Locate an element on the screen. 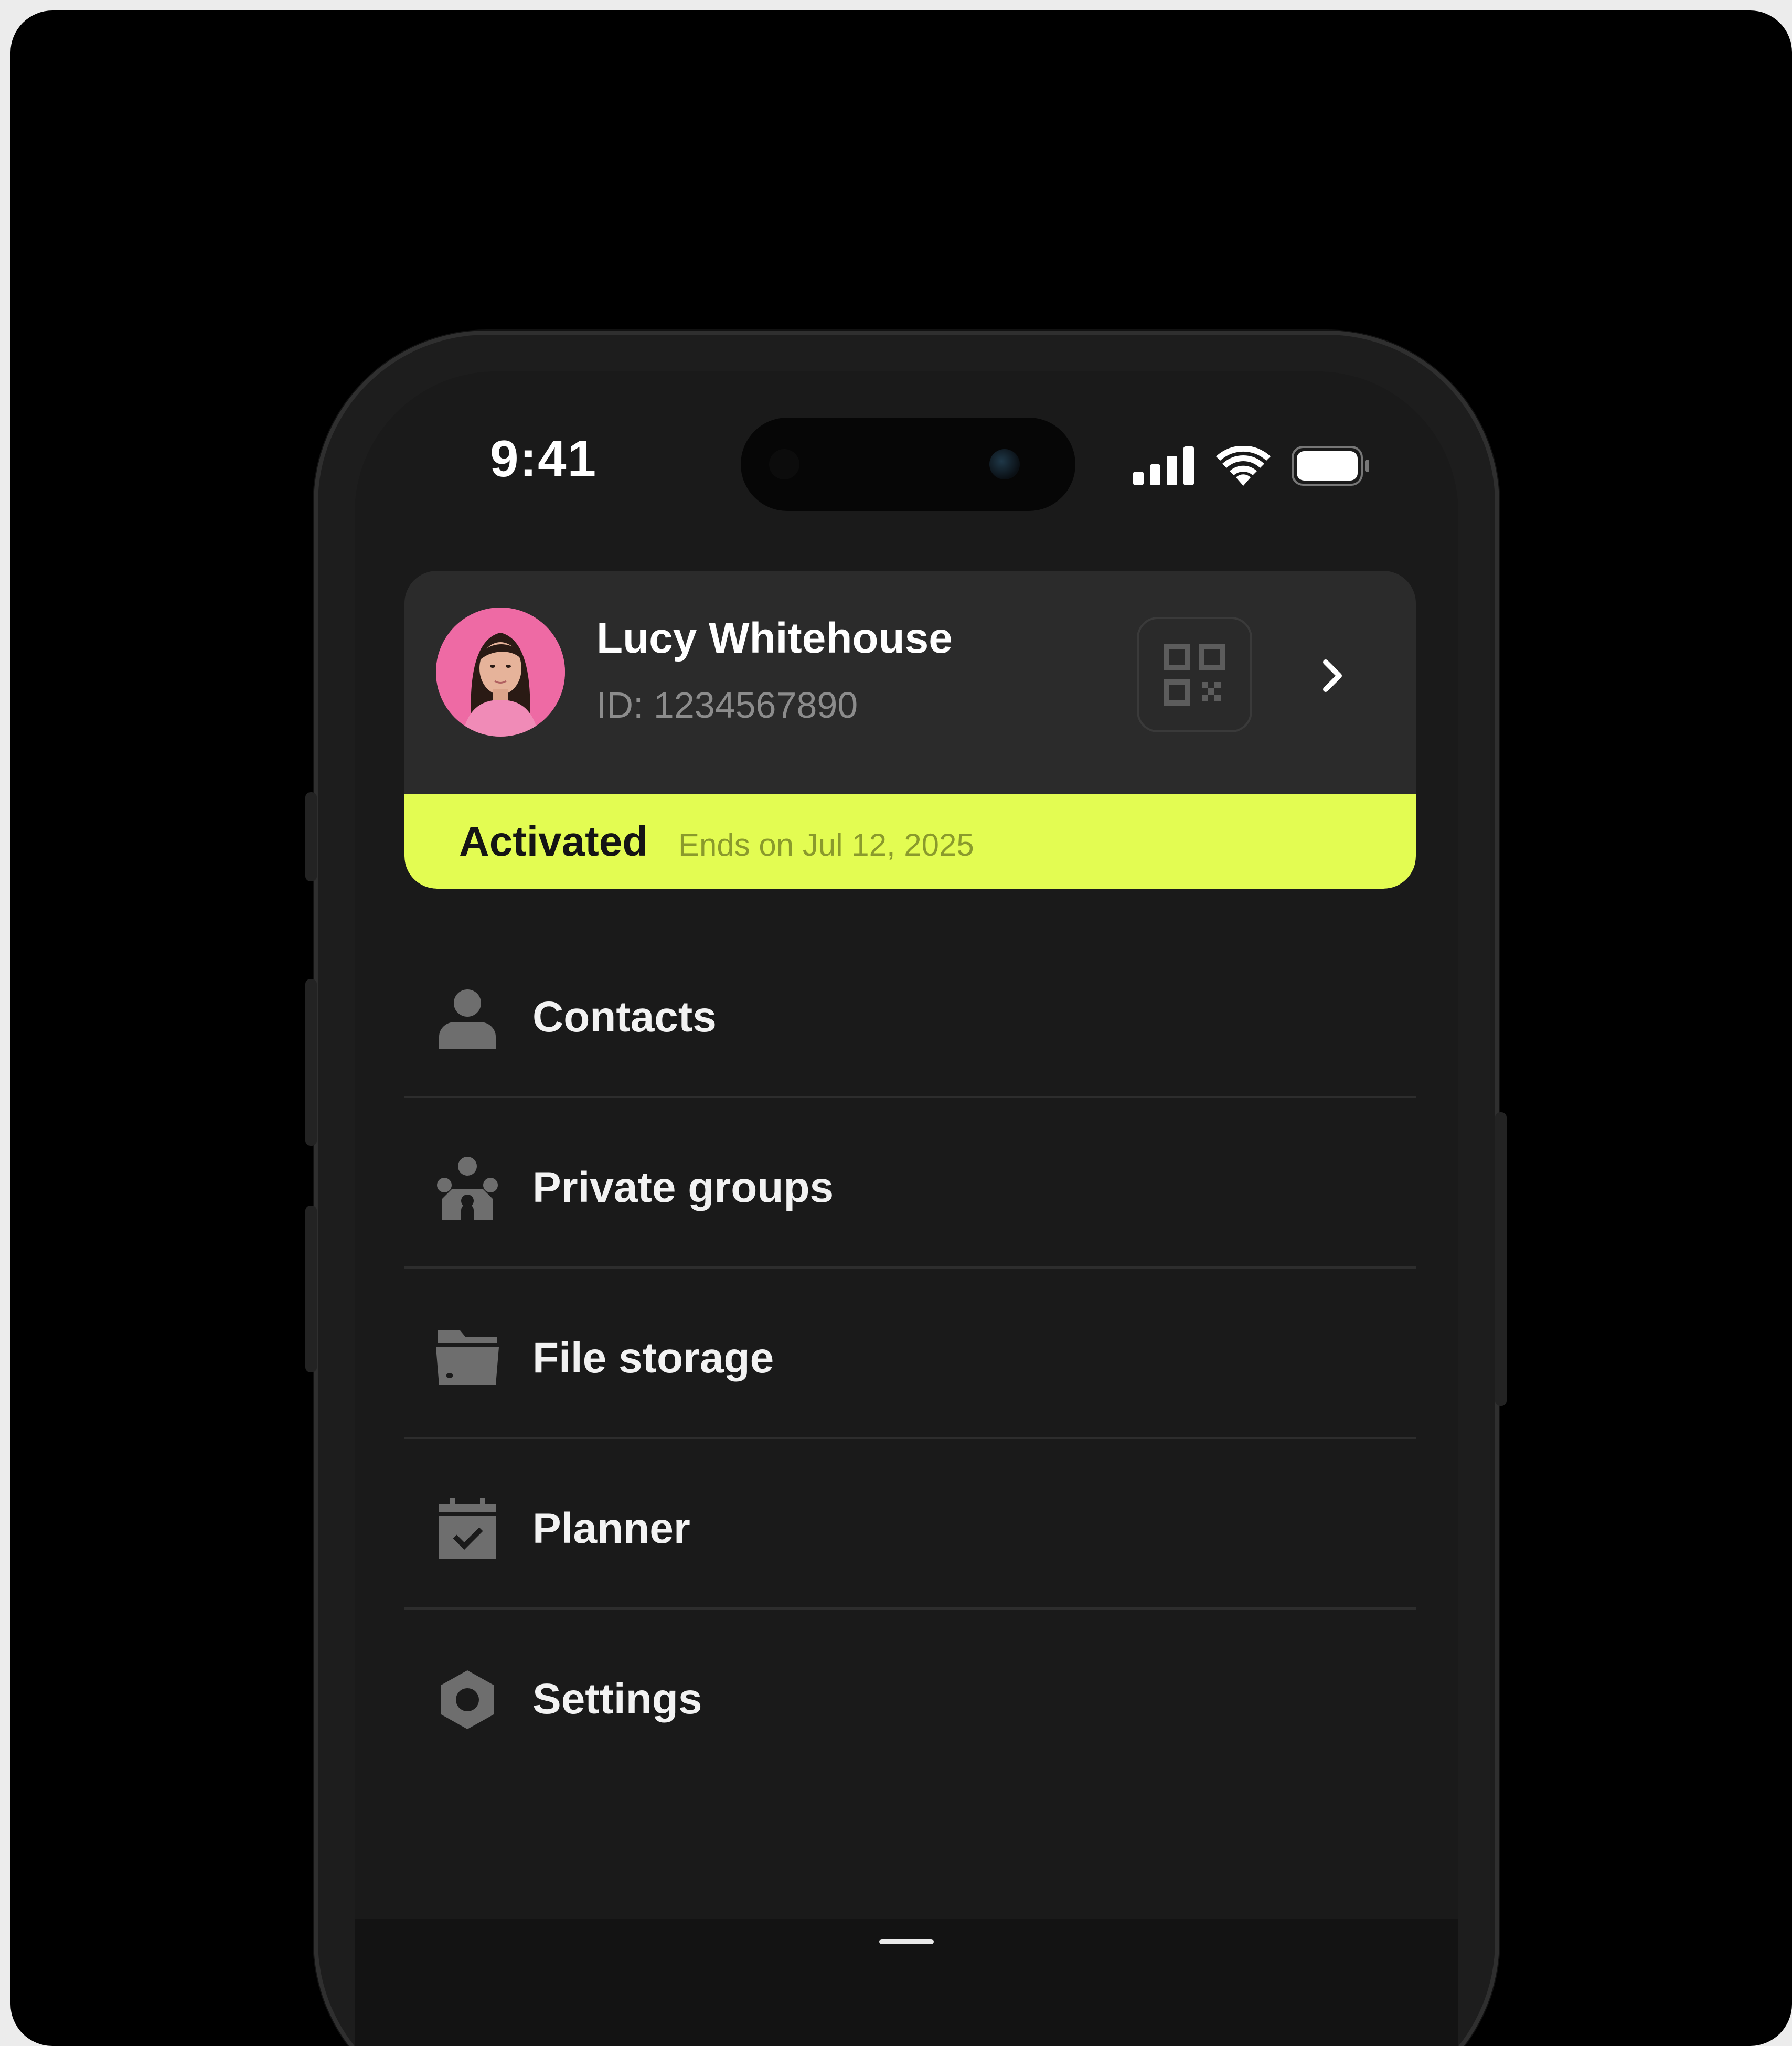  status-icons is located at coordinates (1251, 466).